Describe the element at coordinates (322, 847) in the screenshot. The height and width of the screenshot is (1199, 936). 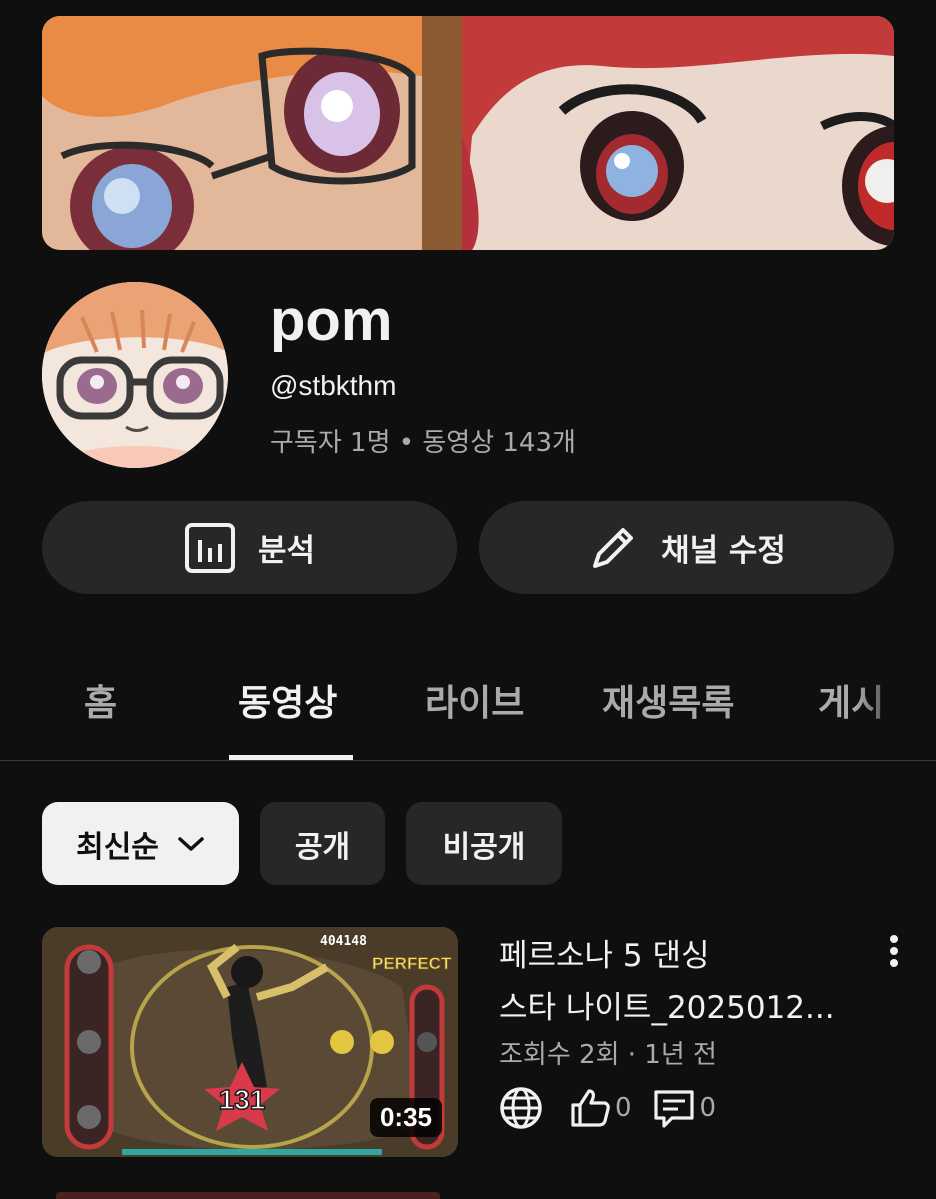
I see `filter-public-label: 공개` at that location.